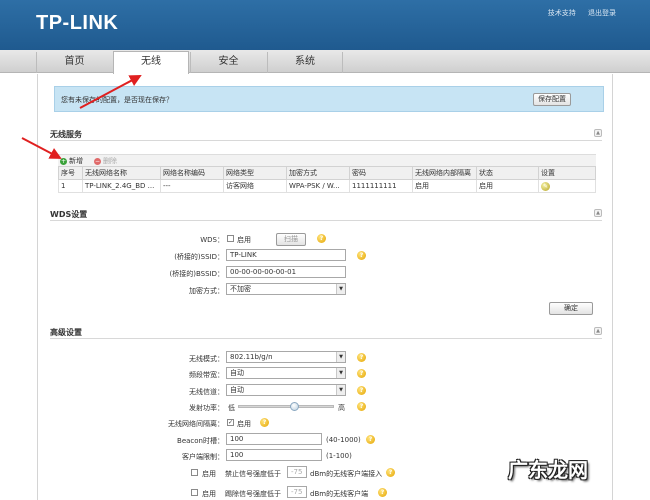 The image size is (650, 500). What do you see at coordinates (274, 439) in the screenshot?
I see `beacon-input: 100` at bounding box center [274, 439].